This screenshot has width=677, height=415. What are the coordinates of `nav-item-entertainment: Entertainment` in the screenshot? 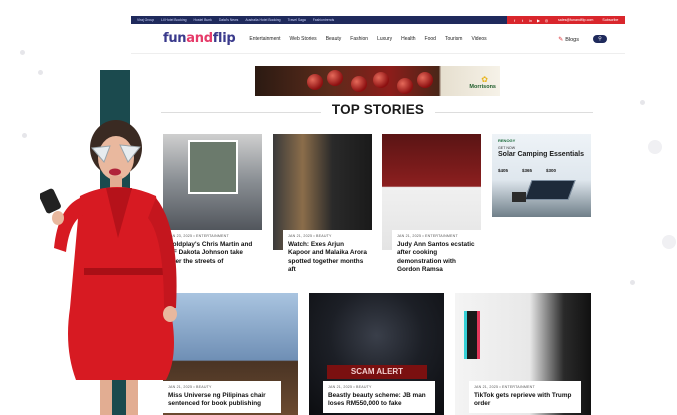 It's located at (264, 39).